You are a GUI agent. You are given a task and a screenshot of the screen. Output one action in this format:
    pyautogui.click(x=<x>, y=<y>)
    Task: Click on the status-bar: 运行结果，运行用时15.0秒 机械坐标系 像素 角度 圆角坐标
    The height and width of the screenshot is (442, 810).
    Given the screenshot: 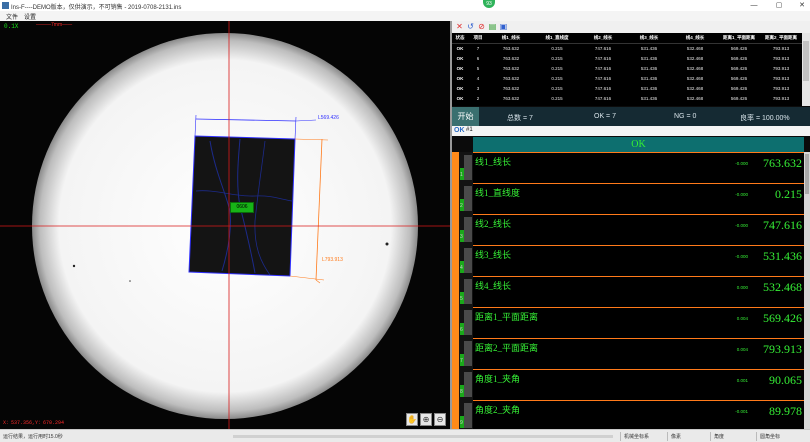 What is the action you would take?
    pyautogui.click(x=405, y=435)
    